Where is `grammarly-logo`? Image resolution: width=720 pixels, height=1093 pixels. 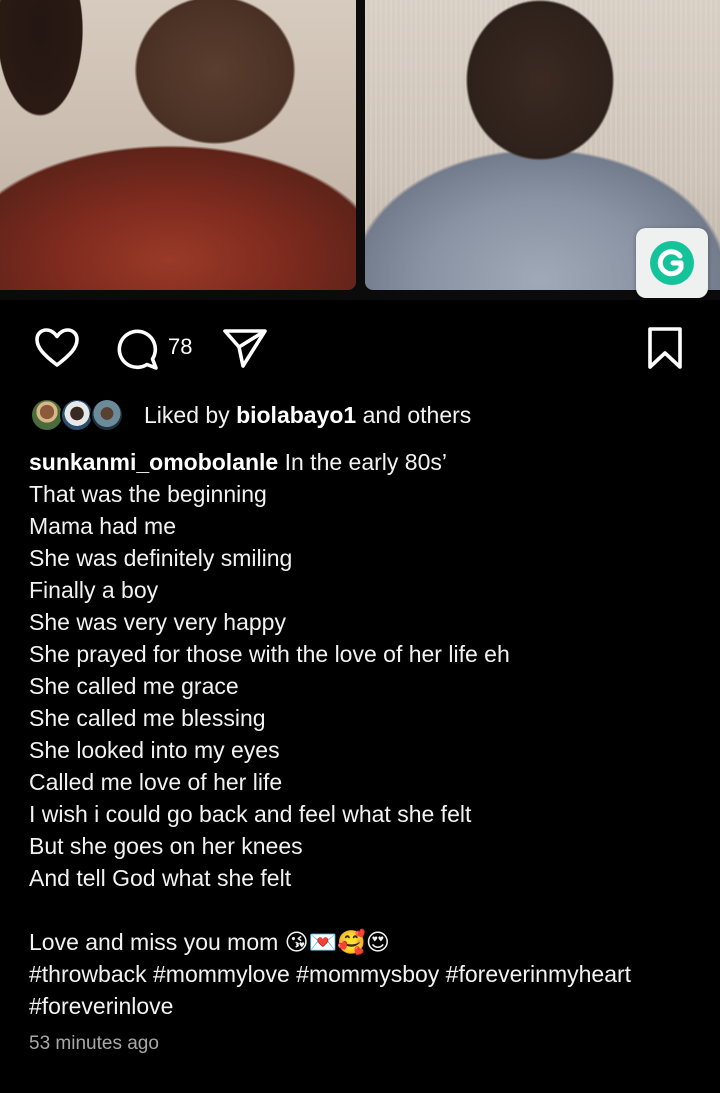 grammarly-logo is located at coordinates (672, 263).